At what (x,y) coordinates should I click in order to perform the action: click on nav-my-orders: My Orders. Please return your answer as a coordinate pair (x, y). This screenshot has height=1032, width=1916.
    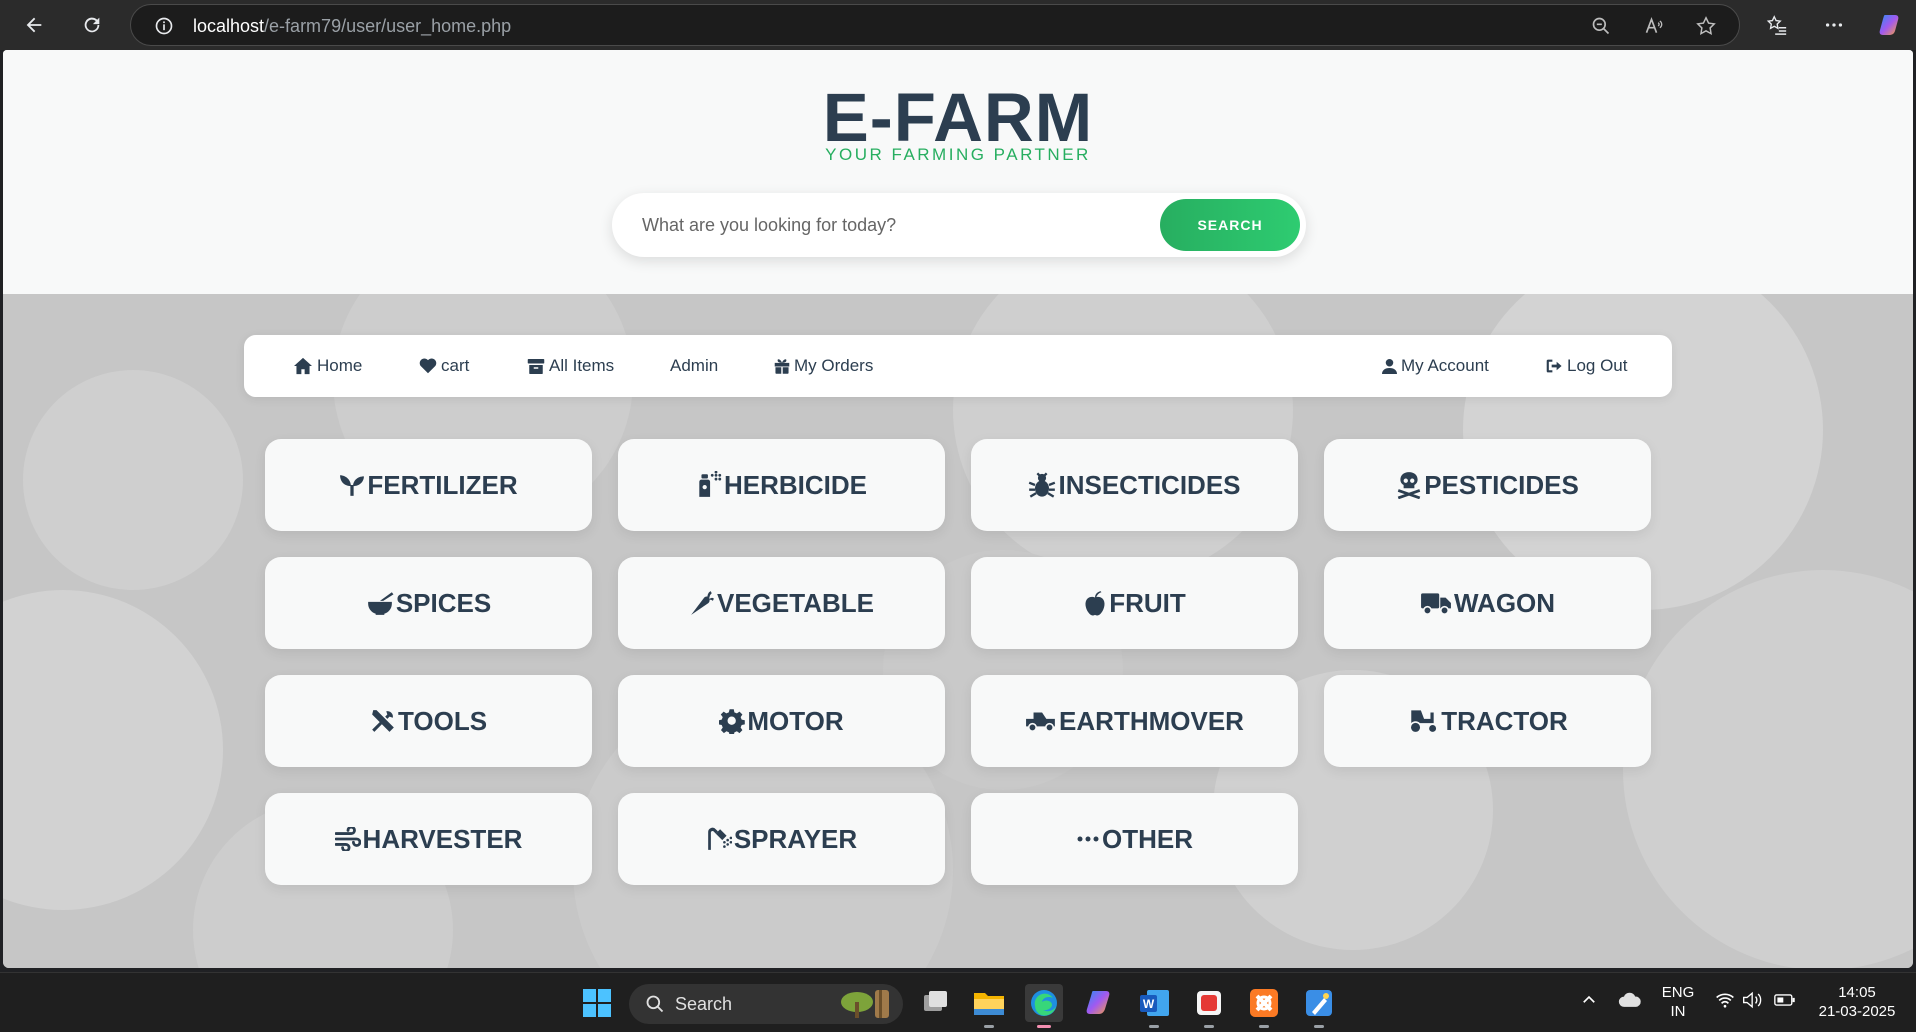
    Looking at the image, I should click on (823, 366).